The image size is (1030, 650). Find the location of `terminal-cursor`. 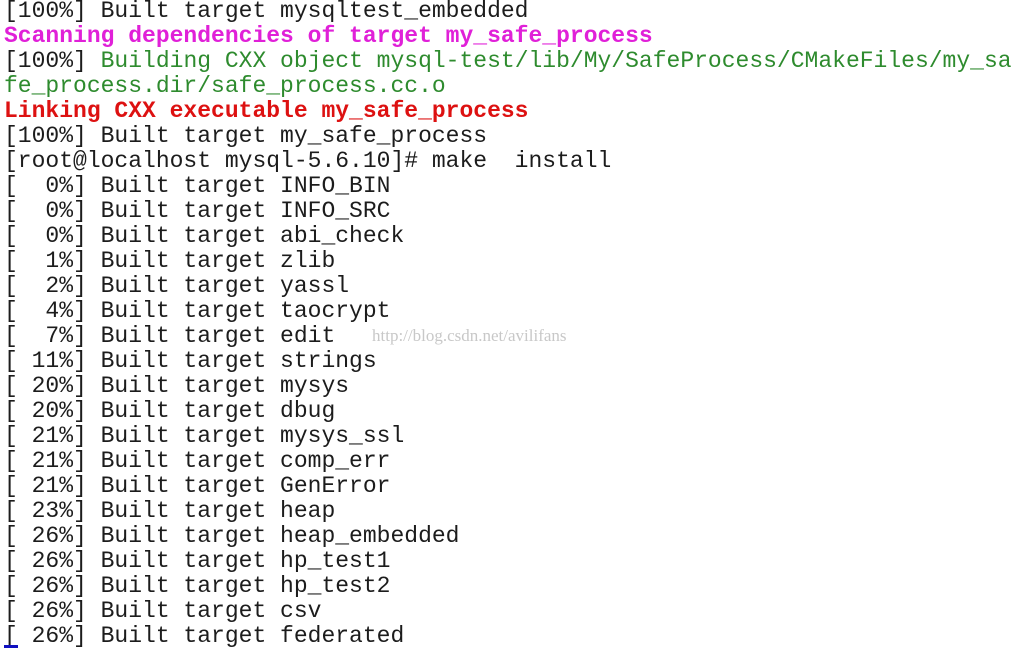

terminal-cursor is located at coordinates (11, 646).